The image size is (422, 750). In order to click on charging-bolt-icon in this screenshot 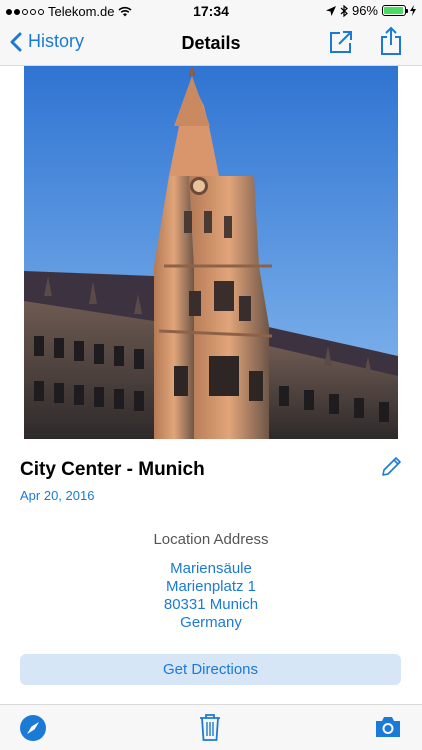, I will do `click(413, 10)`.